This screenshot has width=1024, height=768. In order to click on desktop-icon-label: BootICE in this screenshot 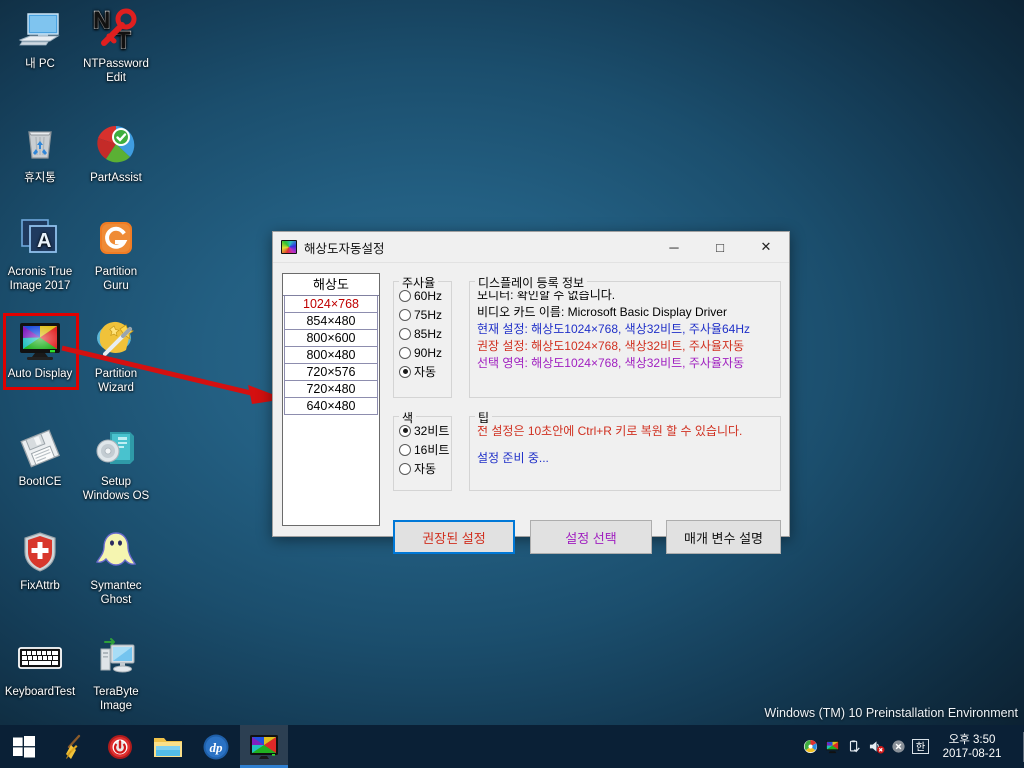, I will do `click(40, 482)`.